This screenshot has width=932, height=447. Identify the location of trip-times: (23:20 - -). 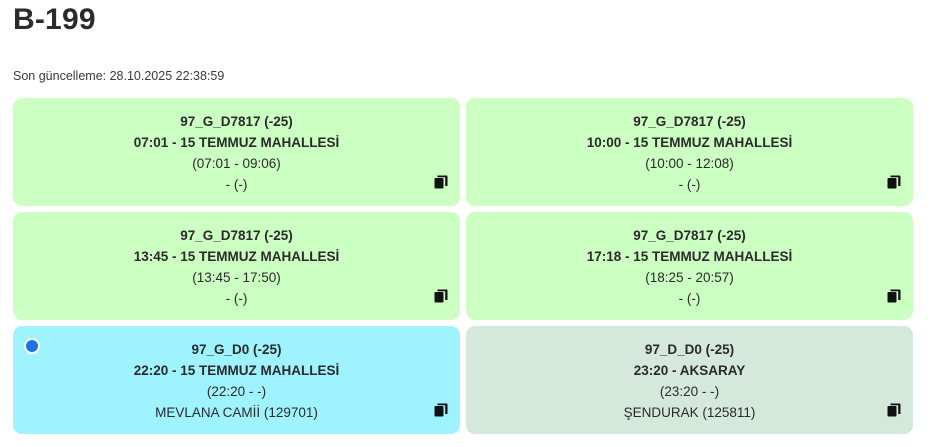
(689, 391).